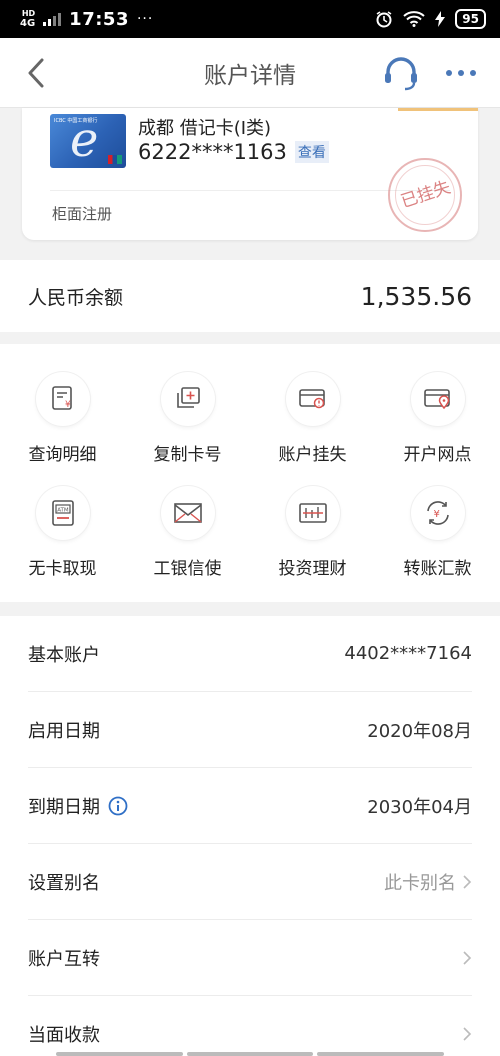 This screenshot has height=1056, width=500. Describe the element at coordinates (99, 19) in the screenshot. I see `clock: 17:53` at that location.